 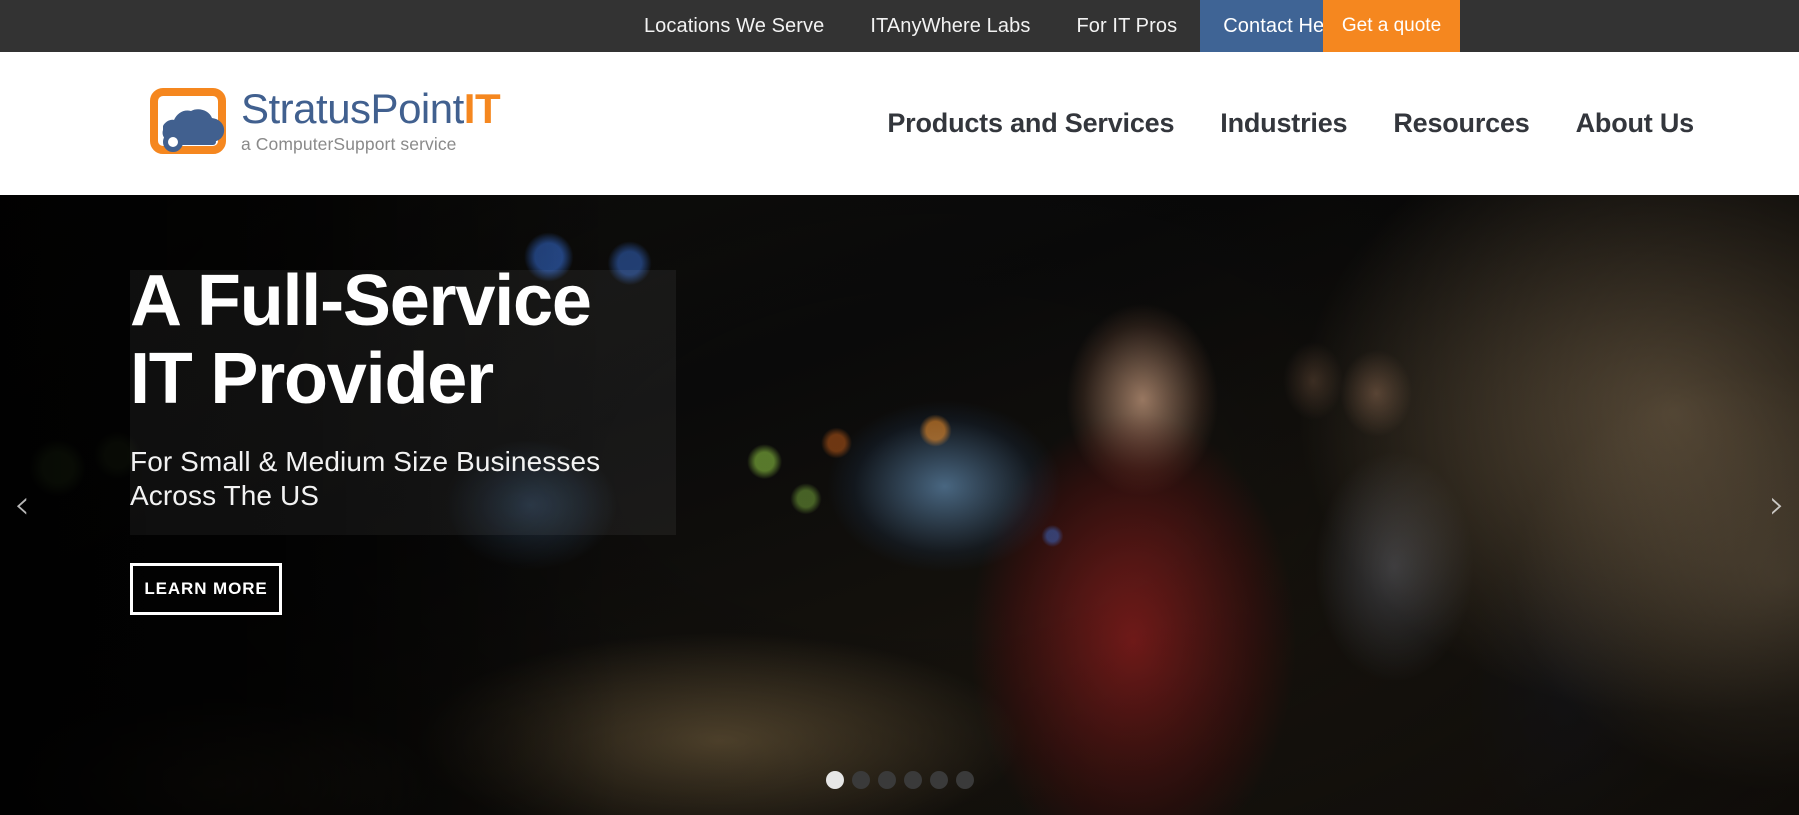 I want to click on chevron-right-icon: ›, so click(x=1777, y=505).